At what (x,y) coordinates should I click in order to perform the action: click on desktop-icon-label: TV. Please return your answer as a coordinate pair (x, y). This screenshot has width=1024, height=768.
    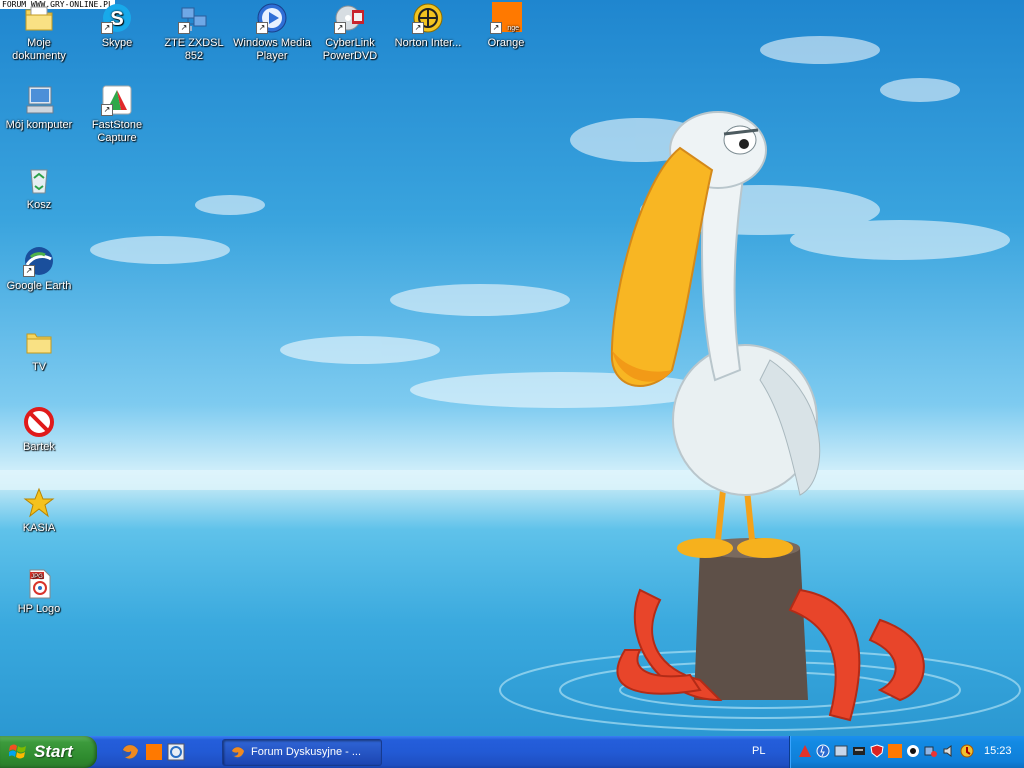
    Looking at the image, I should click on (39, 367).